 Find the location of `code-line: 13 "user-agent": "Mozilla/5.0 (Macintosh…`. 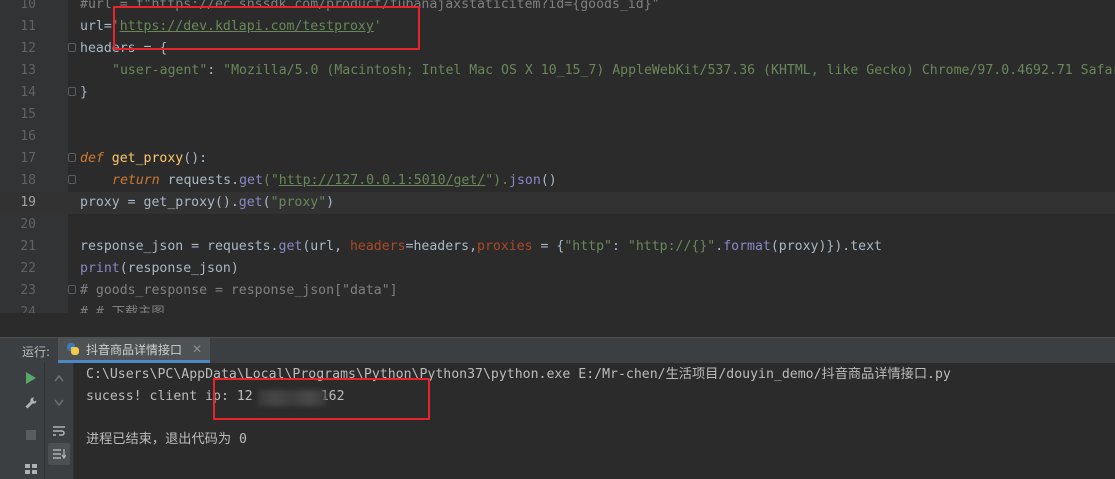

code-line: 13 "user-agent": "Mozilla/5.0 (Macintosh… is located at coordinates (557, 71).